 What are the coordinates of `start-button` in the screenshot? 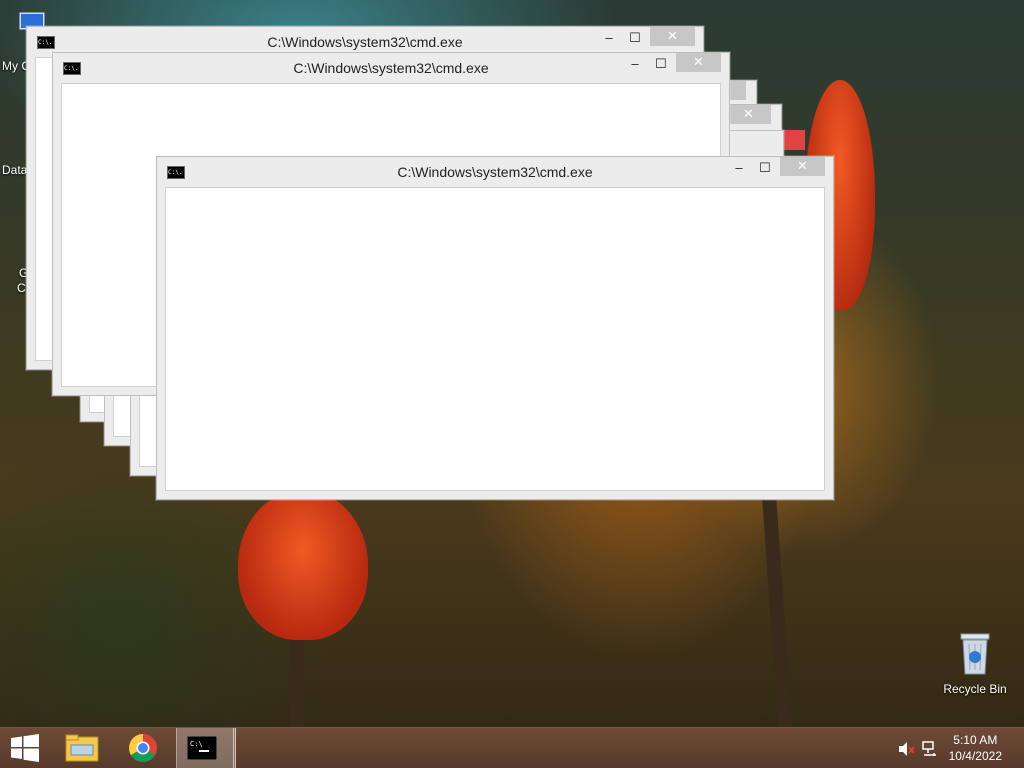 It's located at (25, 748).